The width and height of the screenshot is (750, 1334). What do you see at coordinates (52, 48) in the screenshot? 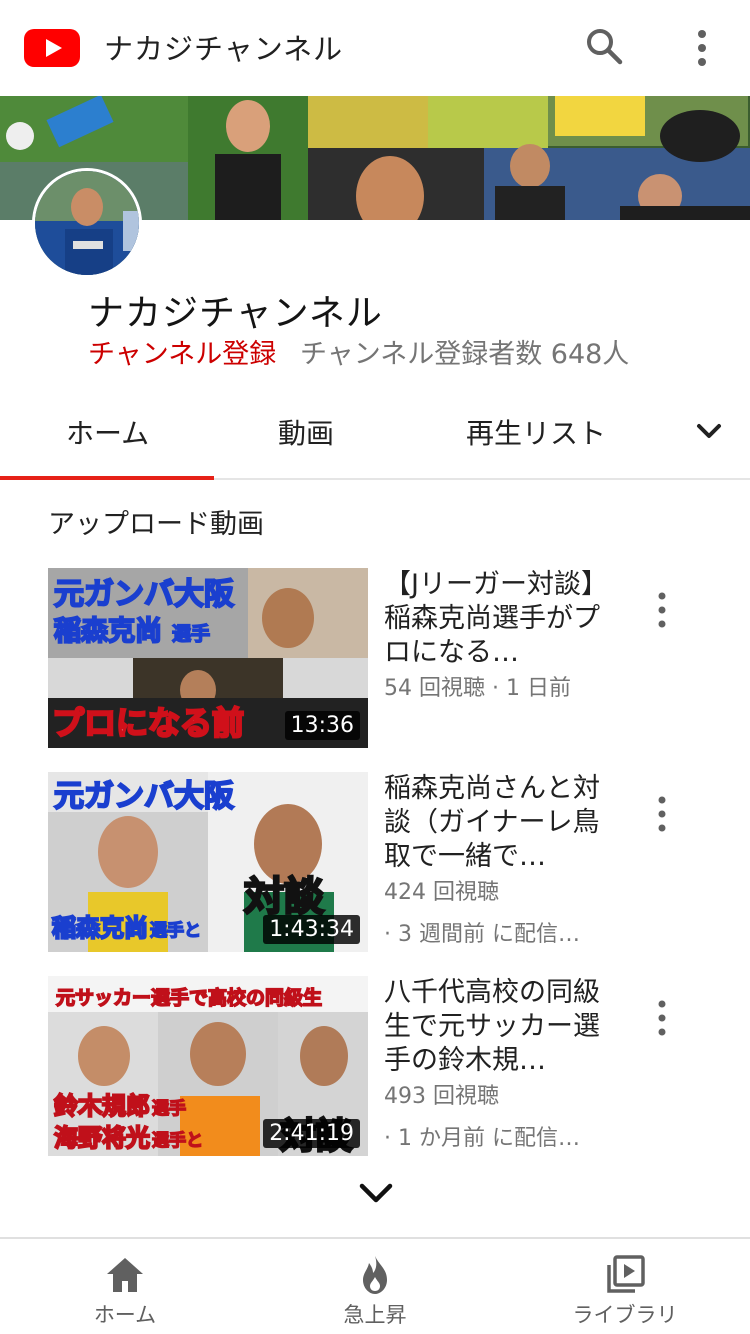
I see `youtube-logo-icon` at bounding box center [52, 48].